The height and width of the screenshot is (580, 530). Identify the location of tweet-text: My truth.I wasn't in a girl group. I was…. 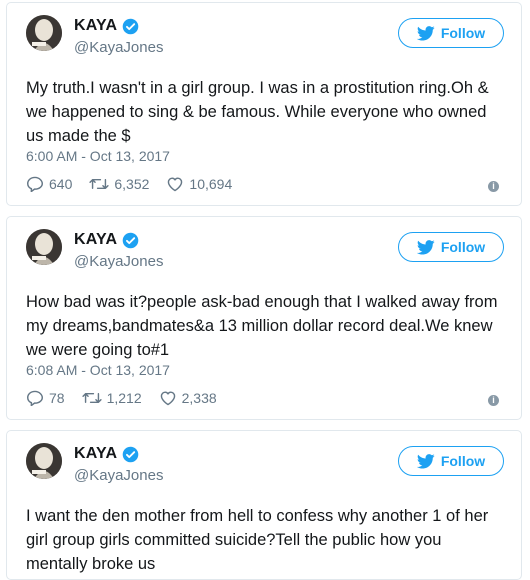
(257, 112).